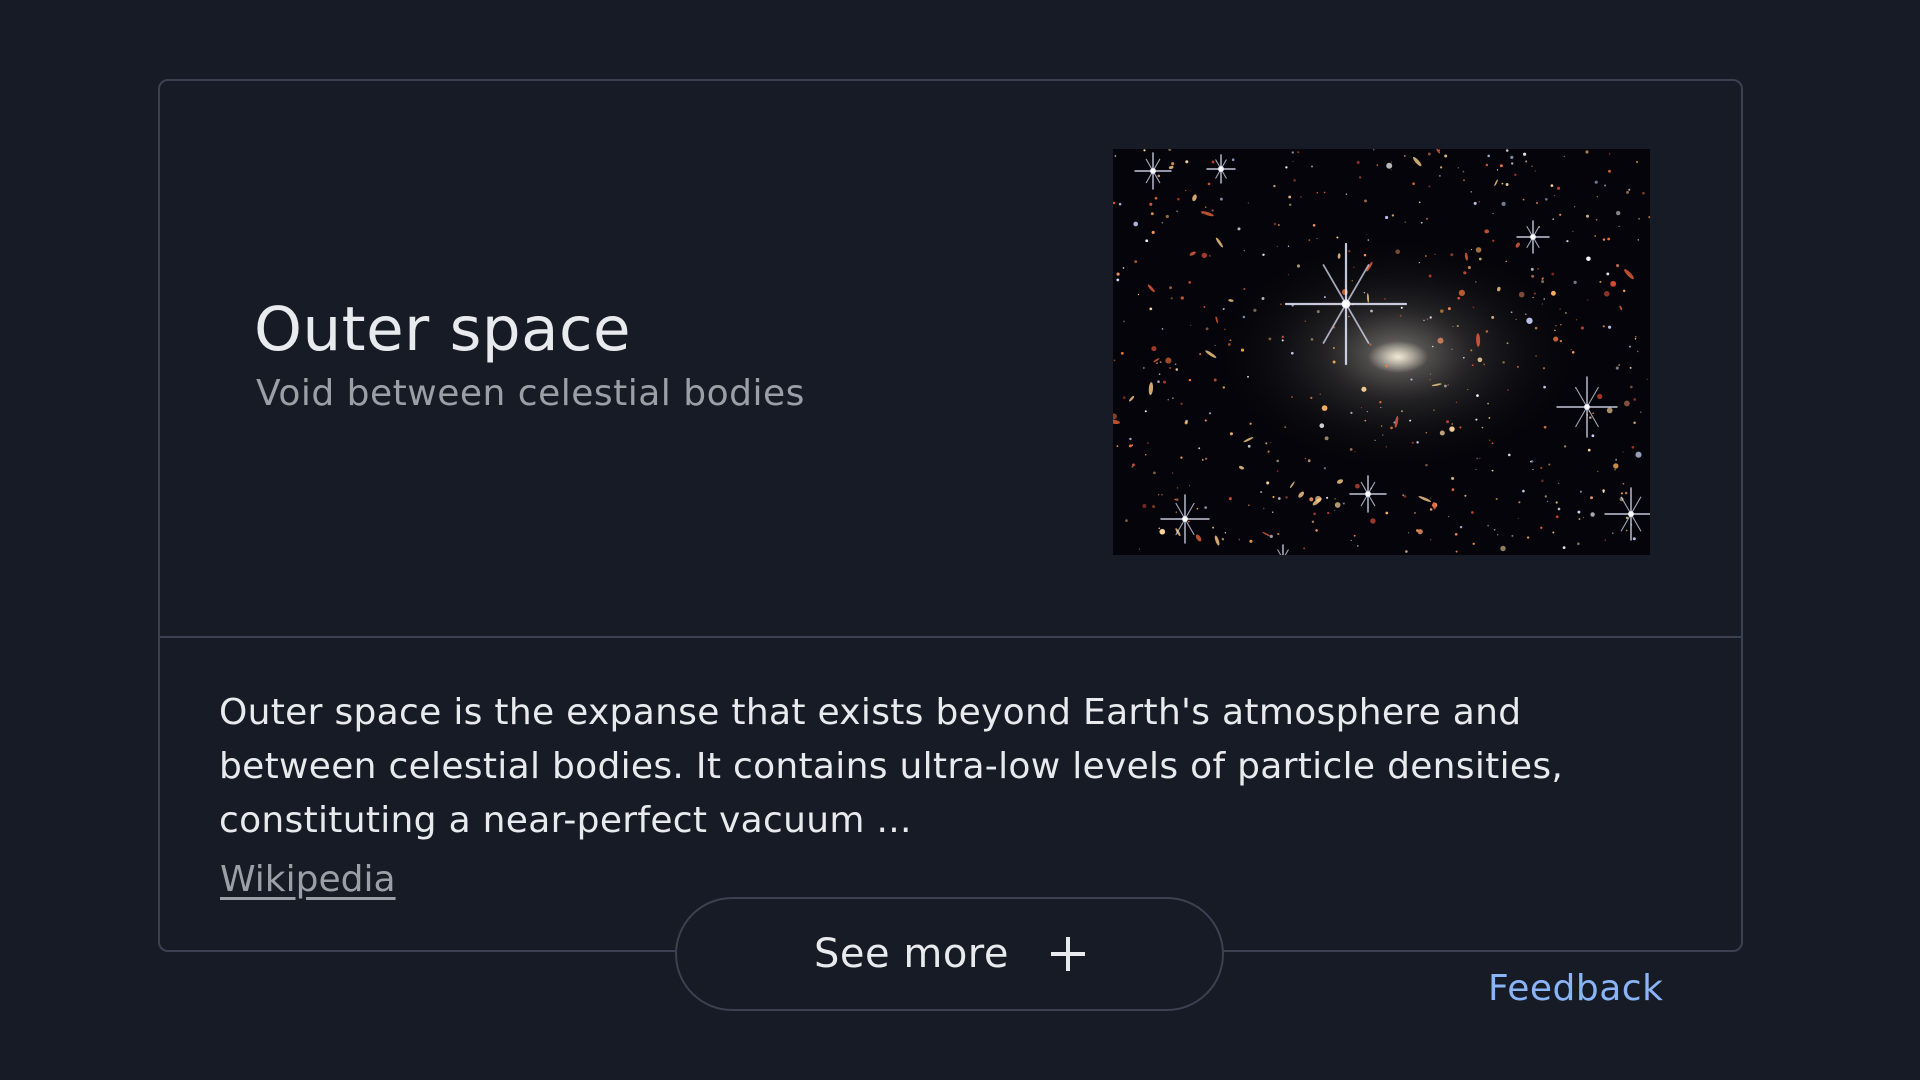  Describe the element at coordinates (1067, 954) in the screenshot. I see `plus-icon` at that location.